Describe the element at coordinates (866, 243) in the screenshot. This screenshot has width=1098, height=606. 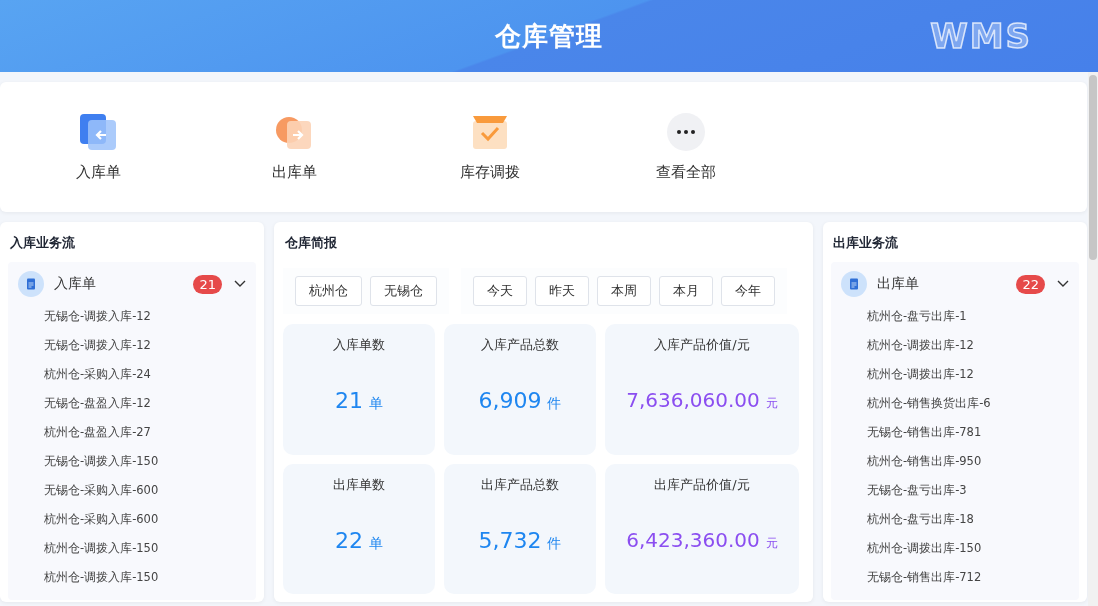
I see `panel-title: 出库业务流` at that location.